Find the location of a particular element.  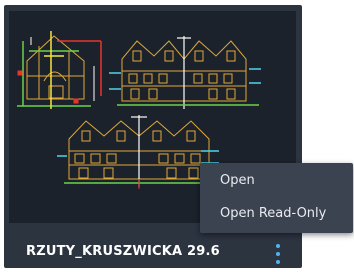

context-menu: Open Open Read-Only is located at coordinates (276, 198).